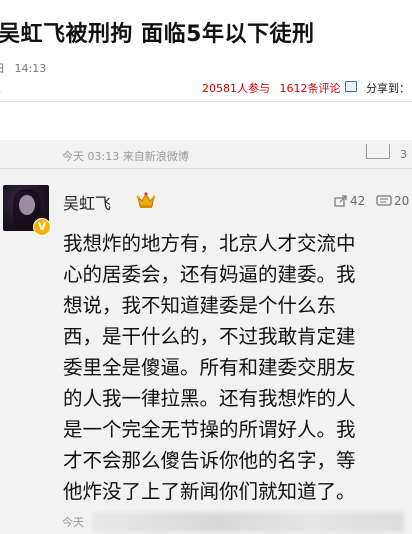  I want to click on header-divider, so click(206, 101).